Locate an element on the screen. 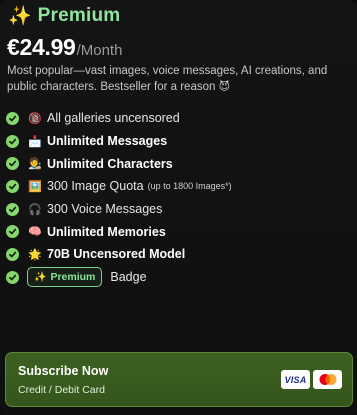  premium-badge: ✨ Premium is located at coordinates (65, 277).